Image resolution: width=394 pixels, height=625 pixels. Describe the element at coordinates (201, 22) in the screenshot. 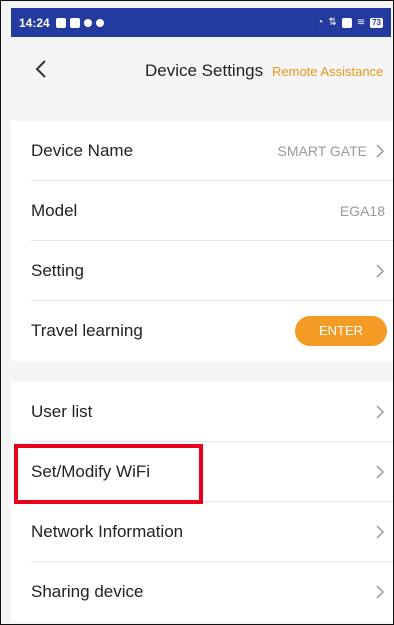

I see `status-bar: 14:24 ◔ ⇅ ≋ 73` at that location.